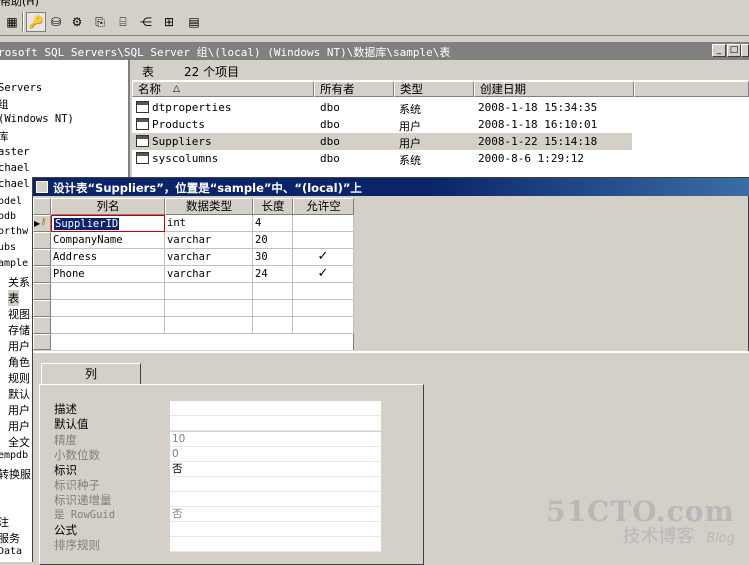 This screenshot has width=749, height=565. What do you see at coordinates (273, 240) in the screenshot?
I see `grid-cell-length: 20` at bounding box center [273, 240].